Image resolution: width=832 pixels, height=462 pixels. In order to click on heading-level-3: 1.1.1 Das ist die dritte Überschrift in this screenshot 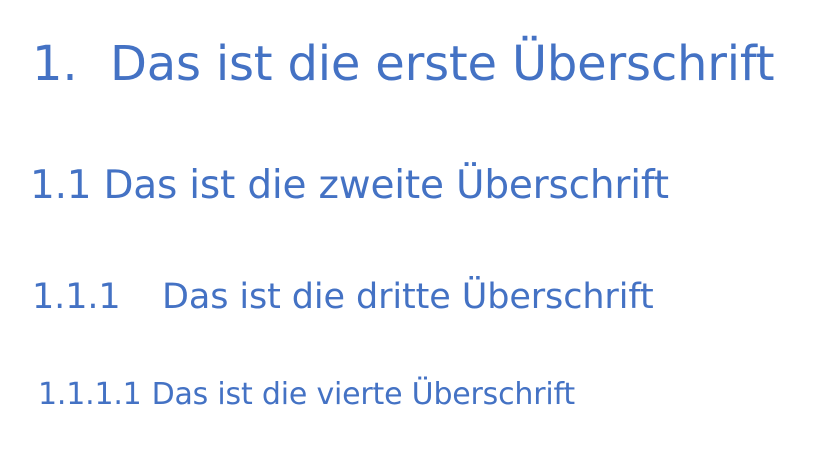, I will do `click(343, 297)`.